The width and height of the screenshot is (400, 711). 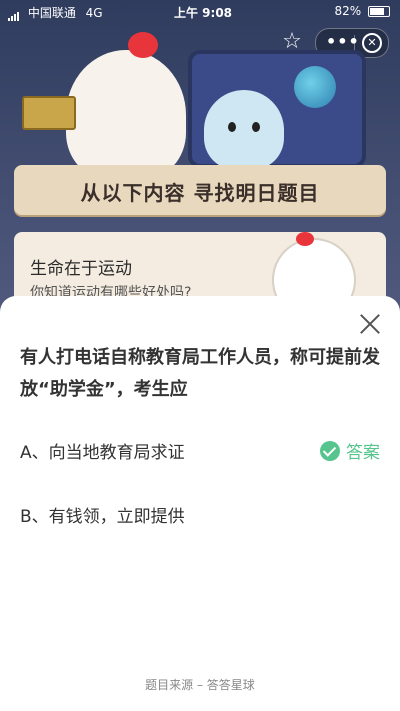 I want to click on option-a: A、向当地教育局求证 答案, so click(x=200, y=453).